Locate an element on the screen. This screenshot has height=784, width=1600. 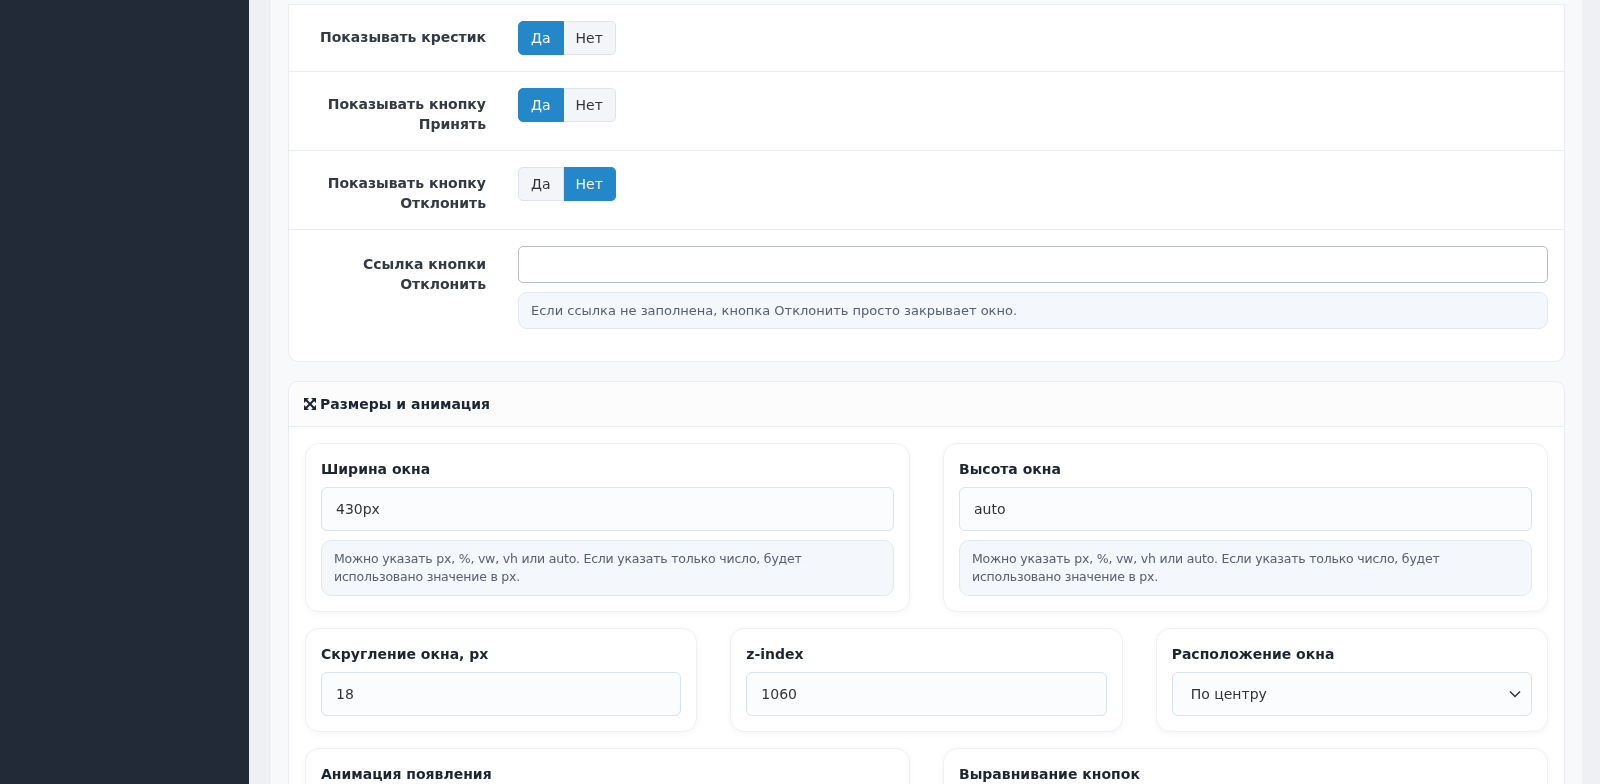
field-label: z-index is located at coordinates (775, 654).